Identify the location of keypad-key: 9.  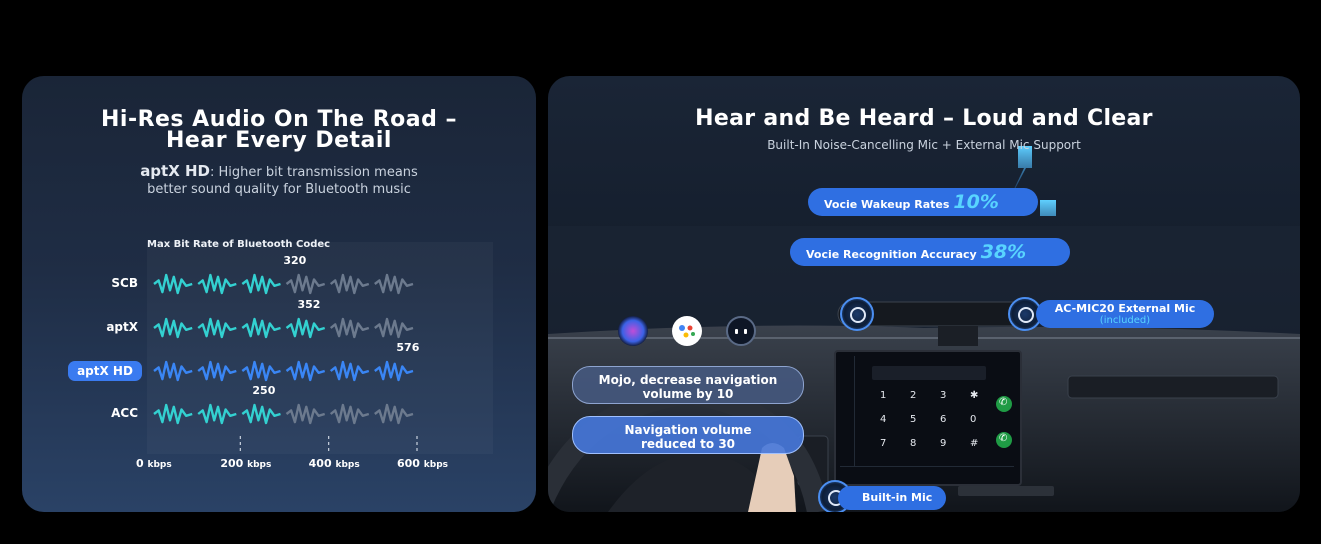
(943, 443).